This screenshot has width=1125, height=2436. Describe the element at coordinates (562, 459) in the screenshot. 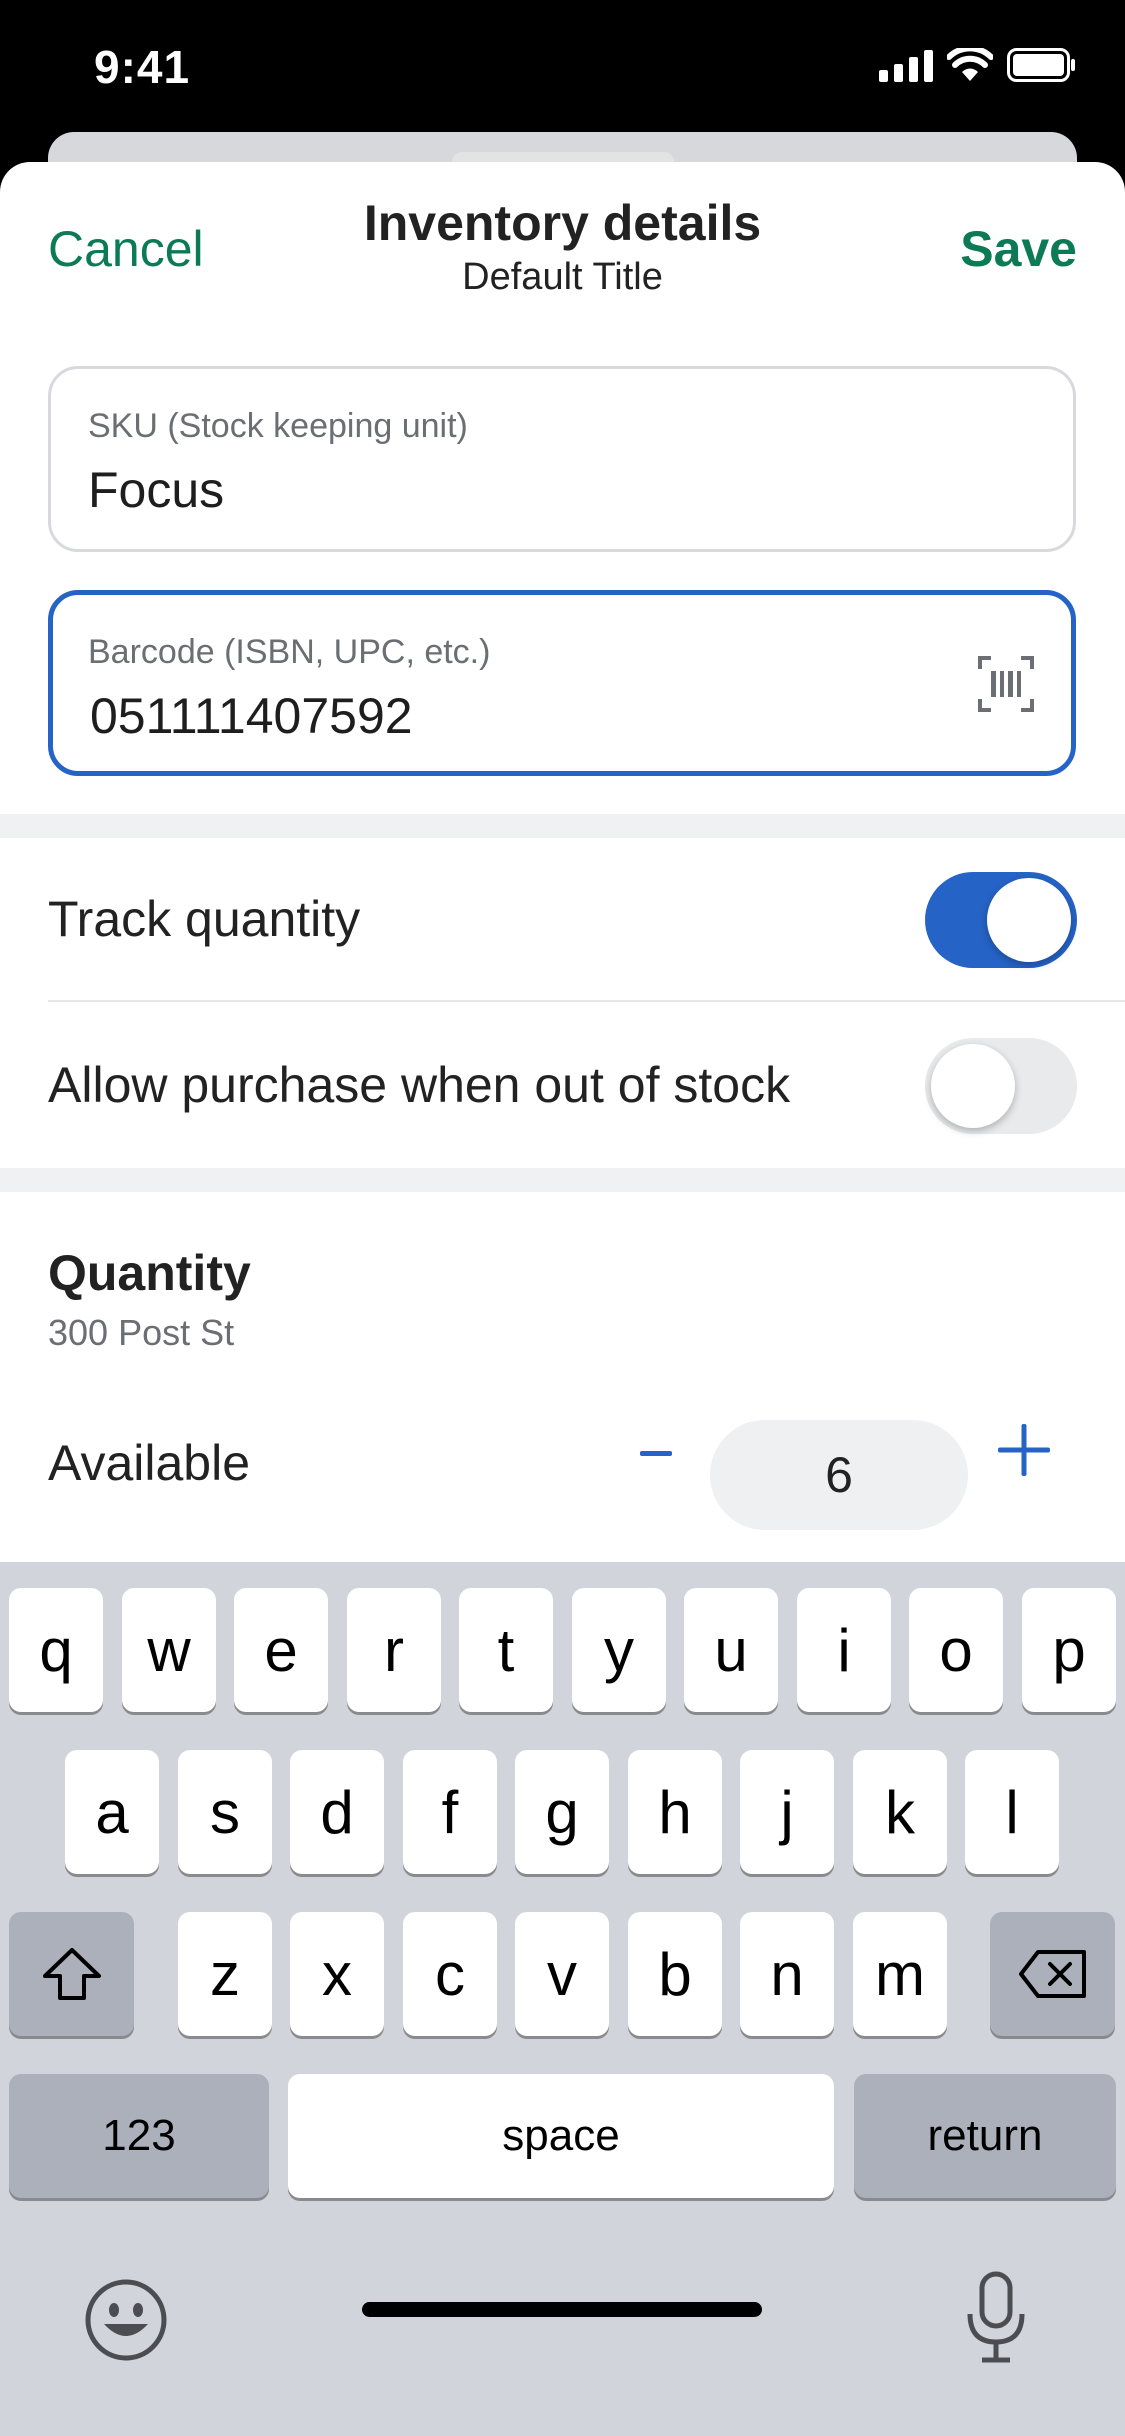

I see `sku-field: SKU (Stock keeping unit) Focus` at that location.